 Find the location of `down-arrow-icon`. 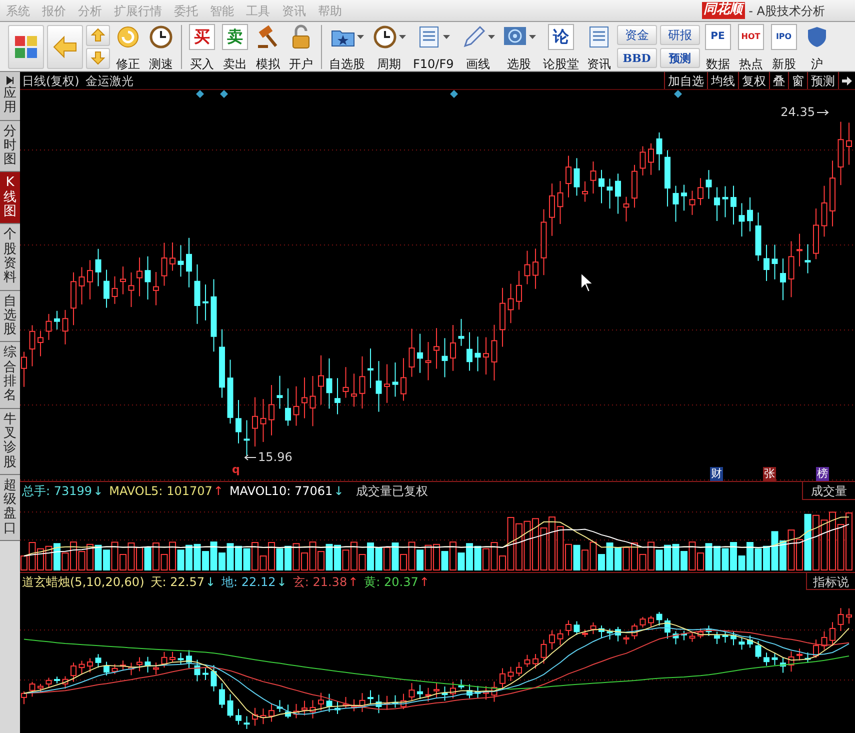

down-arrow-icon is located at coordinates (98, 58).